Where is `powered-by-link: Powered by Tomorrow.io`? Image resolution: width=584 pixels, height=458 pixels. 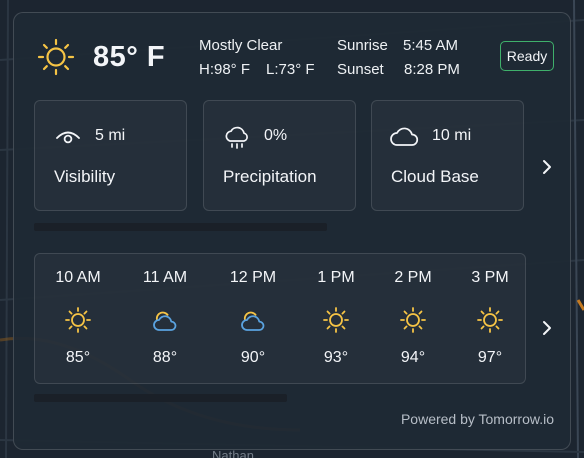
powered-by-link: Powered by Tomorrow.io is located at coordinates (477, 419).